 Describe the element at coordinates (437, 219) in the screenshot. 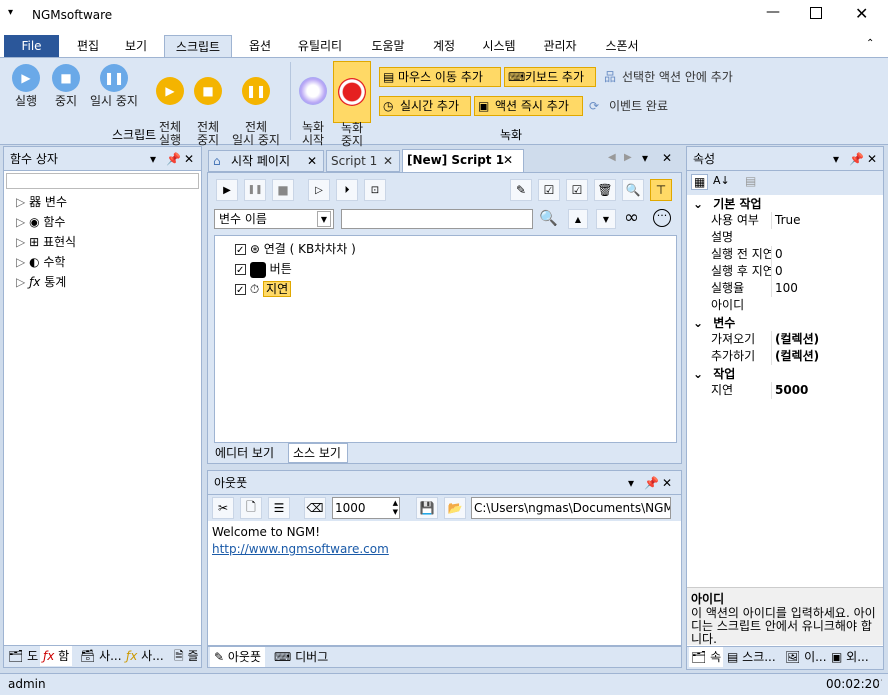

I see `variable-input` at that location.